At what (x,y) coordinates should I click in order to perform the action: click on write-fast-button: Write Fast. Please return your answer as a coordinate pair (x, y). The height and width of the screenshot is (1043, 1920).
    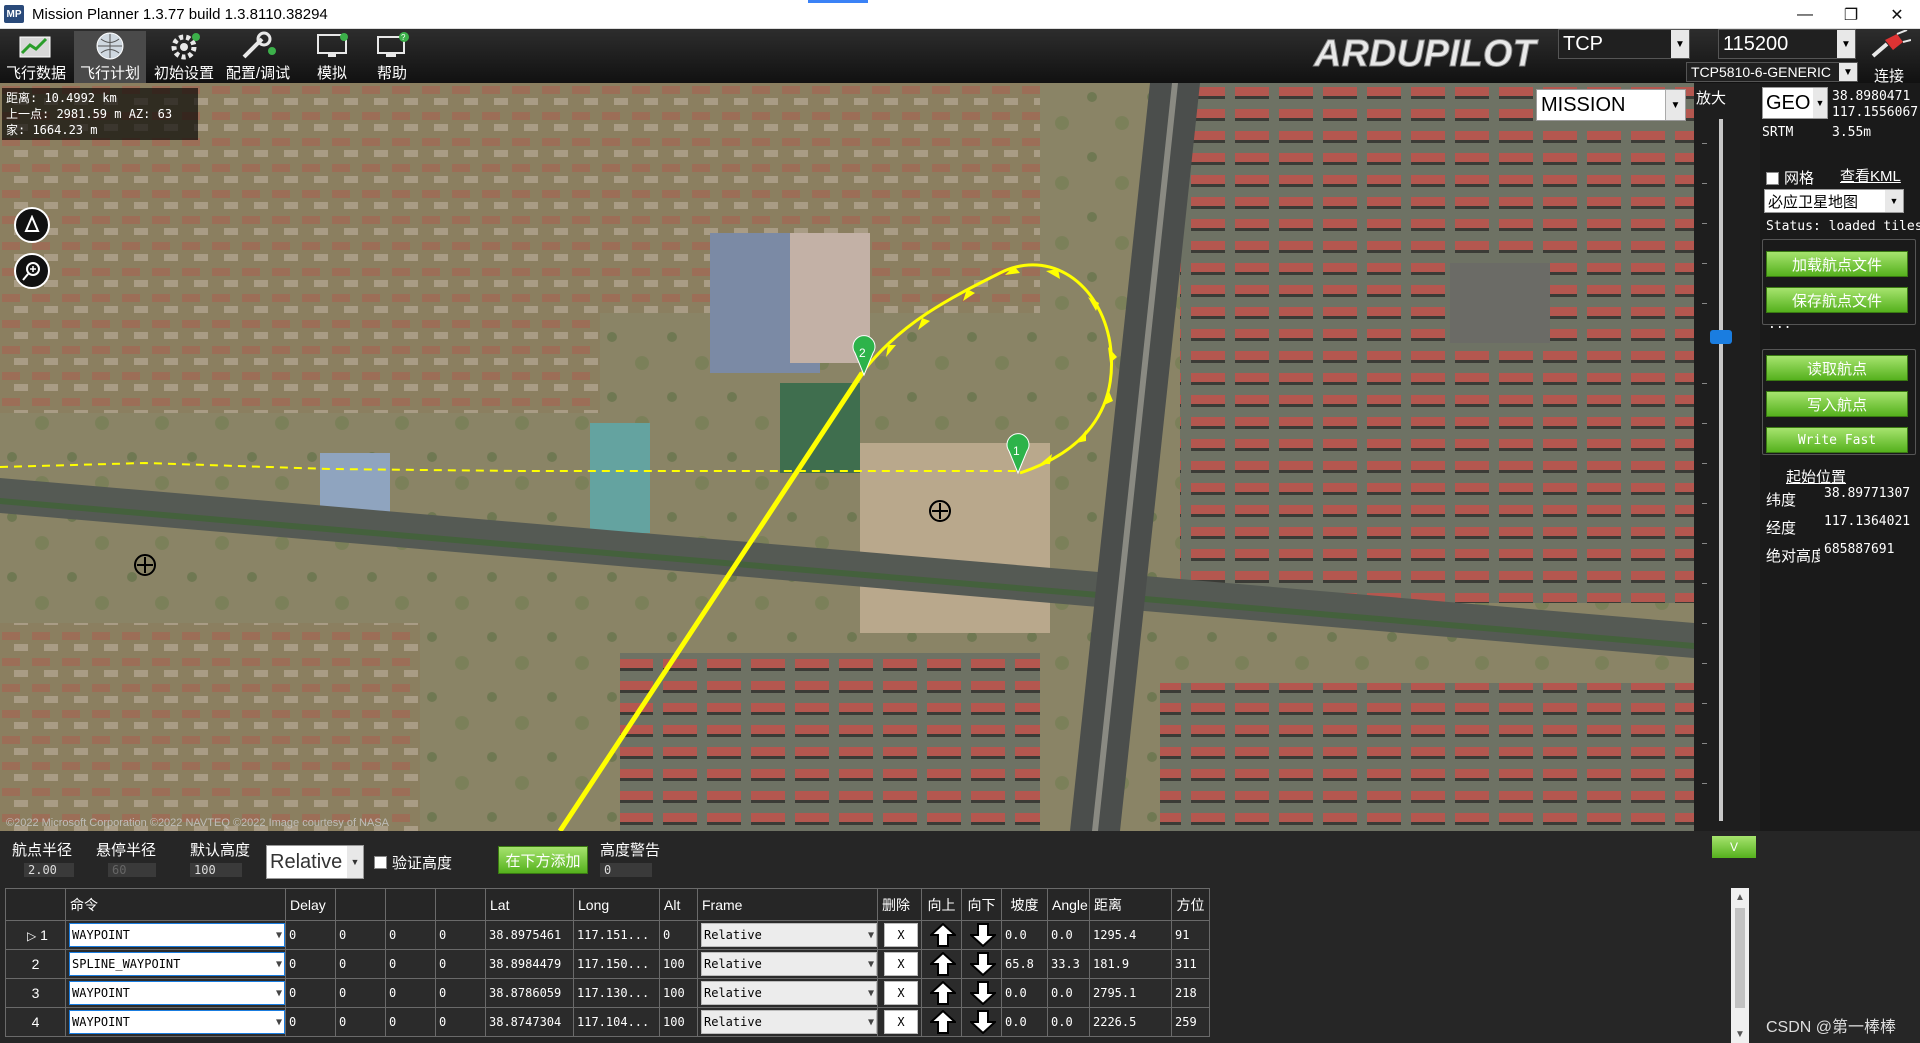
    Looking at the image, I should click on (1837, 440).